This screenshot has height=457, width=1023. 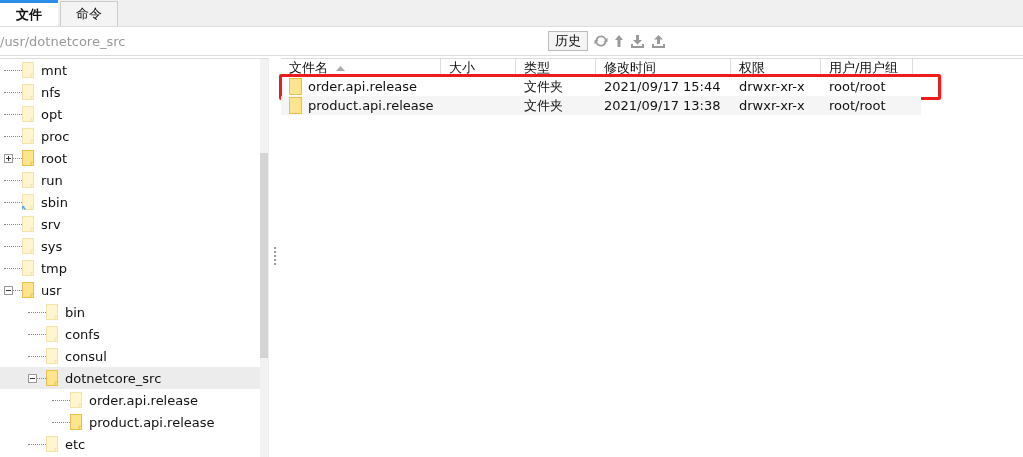 What do you see at coordinates (601, 41) in the screenshot?
I see `refresh-icon` at bounding box center [601, 41].